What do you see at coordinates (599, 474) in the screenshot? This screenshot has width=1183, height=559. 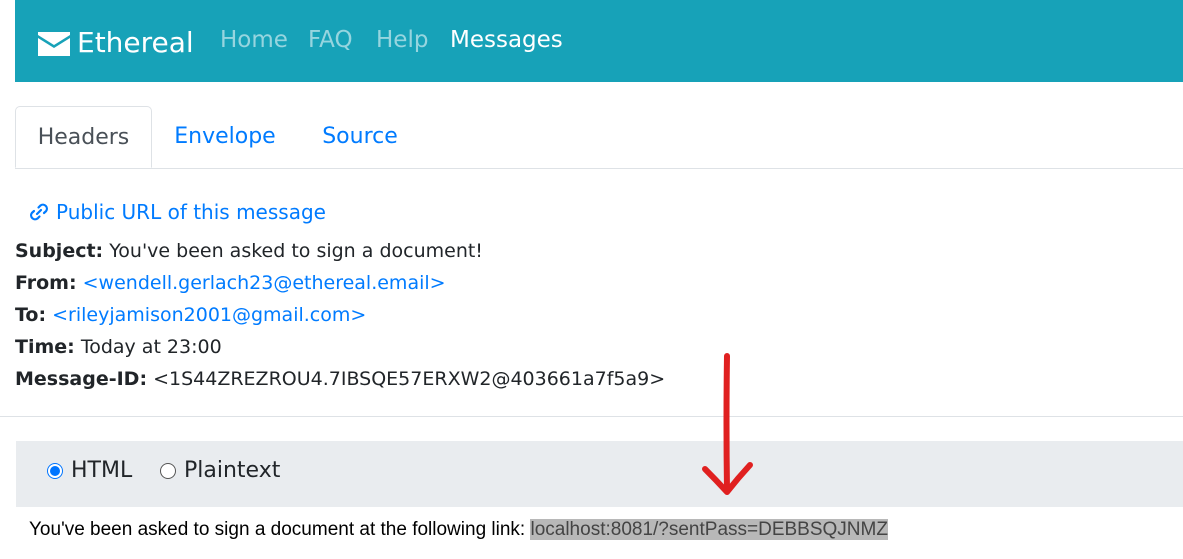 I see `format-selector: HTML Plaintext` at bounding box center [599, 474].